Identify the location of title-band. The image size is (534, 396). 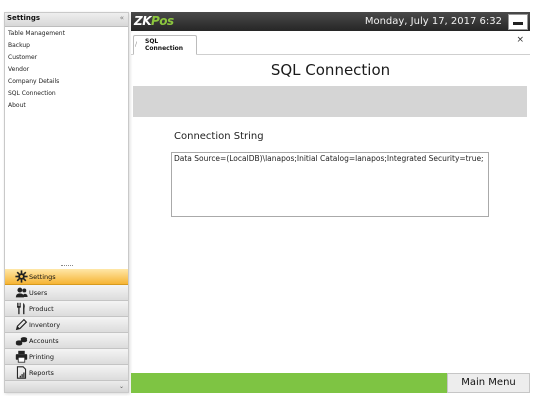
(330, 101).